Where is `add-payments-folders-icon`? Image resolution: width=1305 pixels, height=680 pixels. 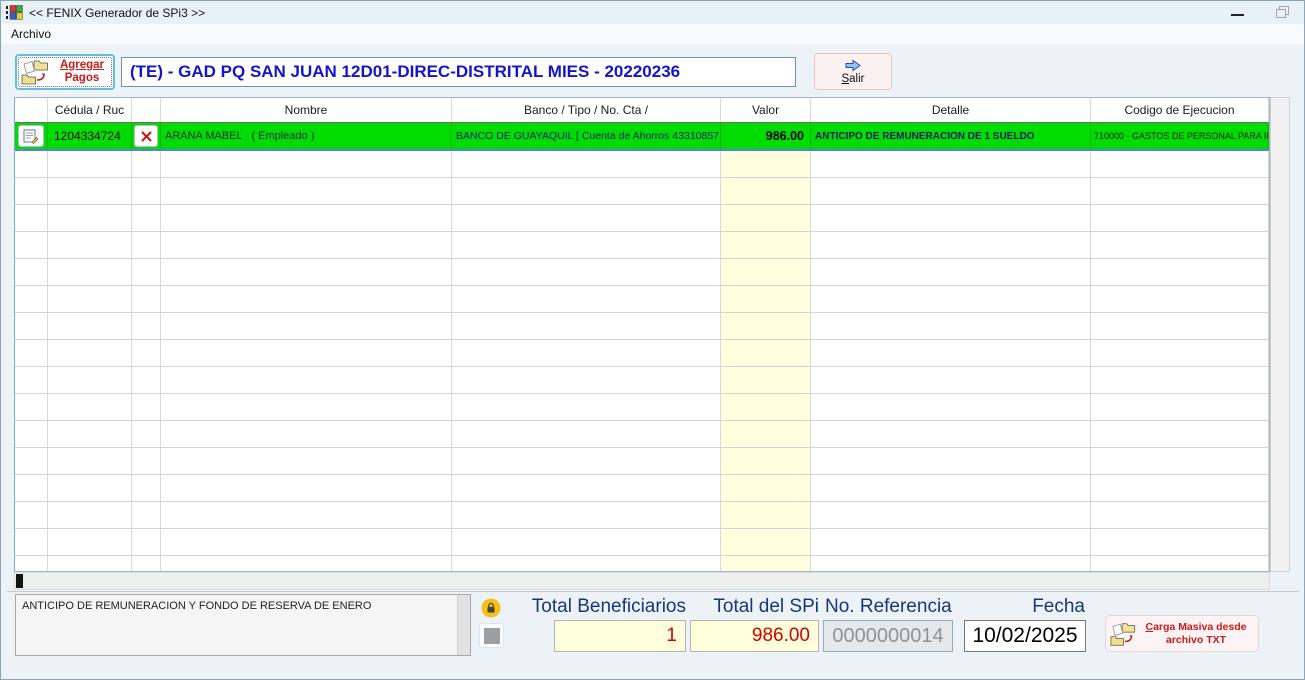 add-payments-folders-icon is located at coordinates (34, 72).